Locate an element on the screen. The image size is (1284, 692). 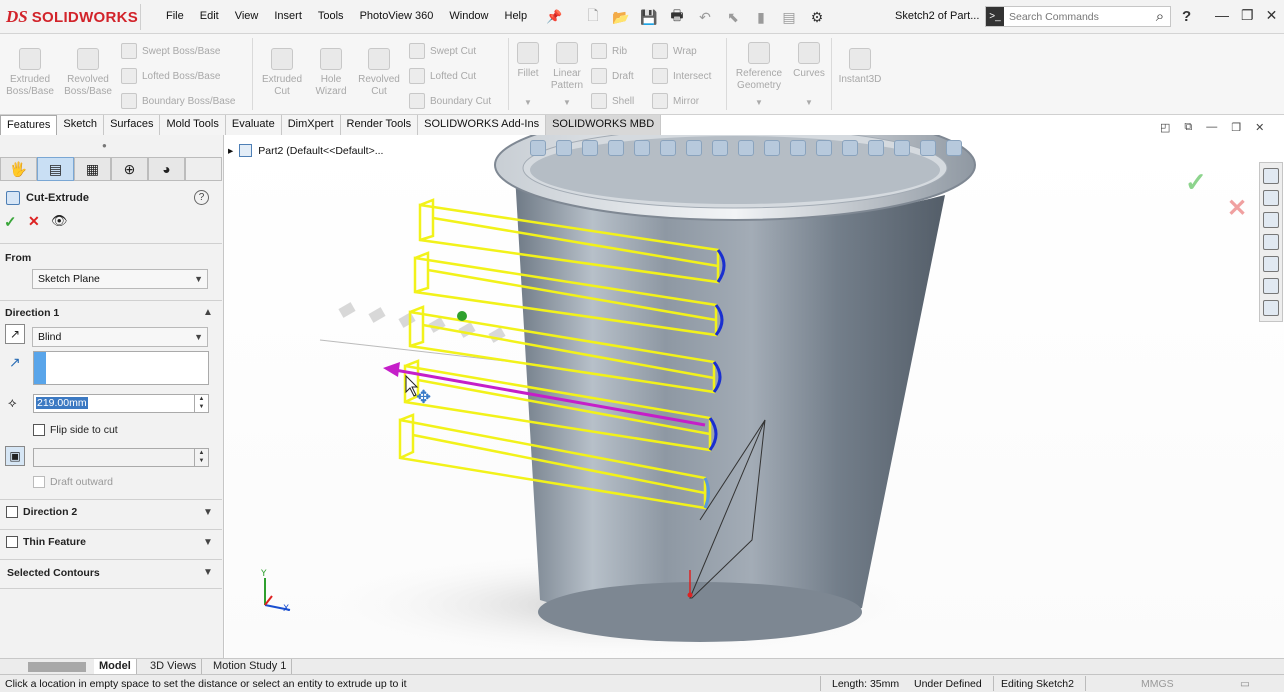
draft-button: Draft is located at coordinates (612, 76).